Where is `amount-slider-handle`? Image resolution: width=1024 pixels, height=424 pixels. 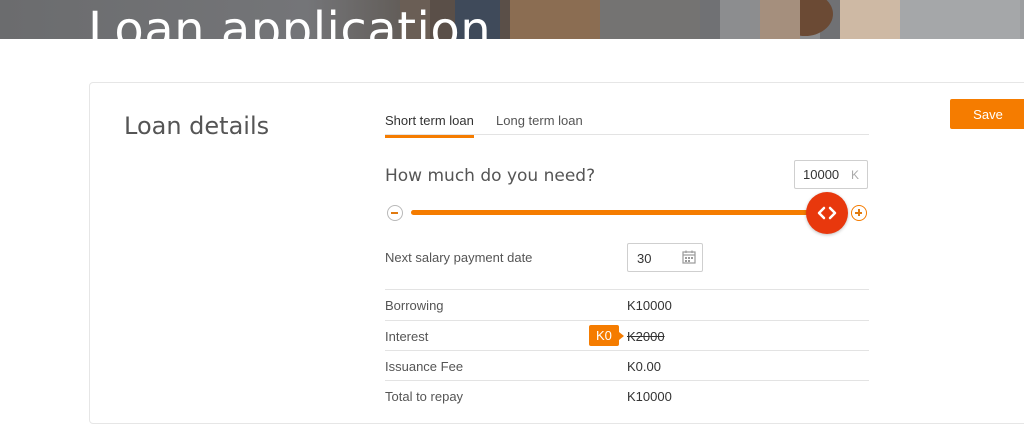 amount-slider-handle is located at coordinates (827, 213).